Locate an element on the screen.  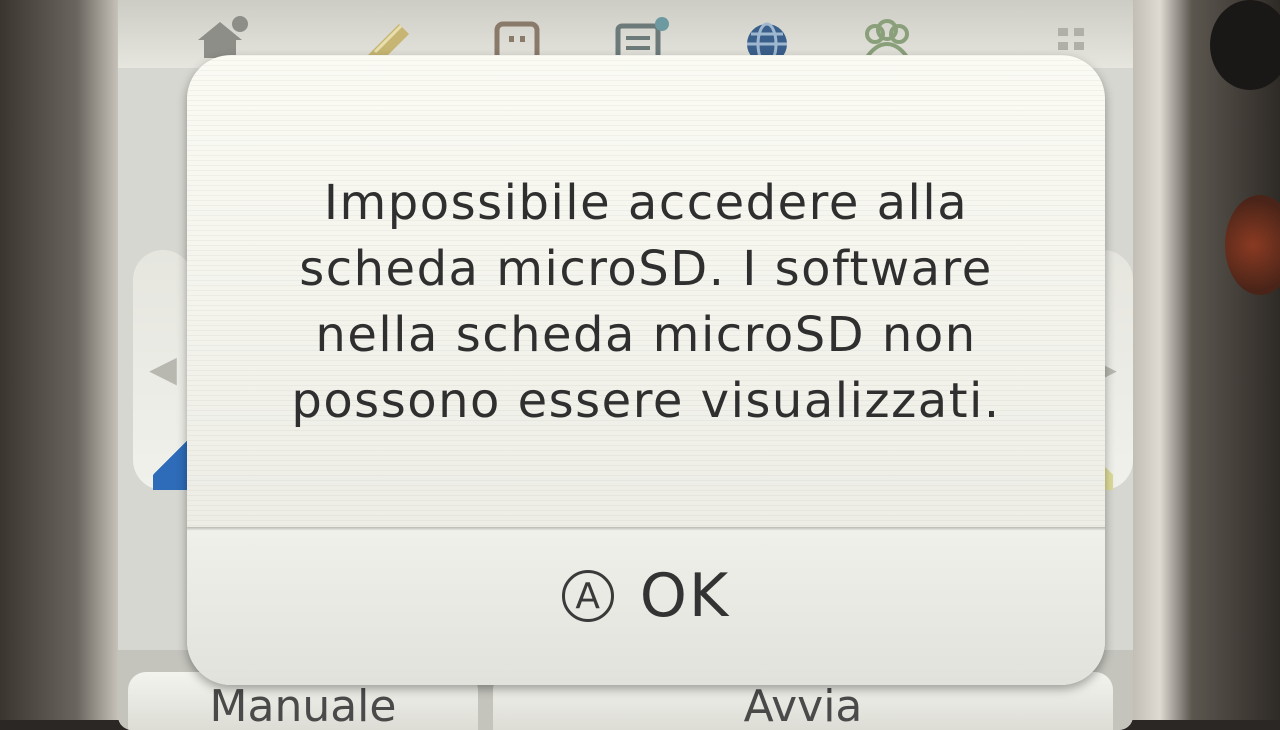
ok-button-label: OK is located at coordinates (685, 596).